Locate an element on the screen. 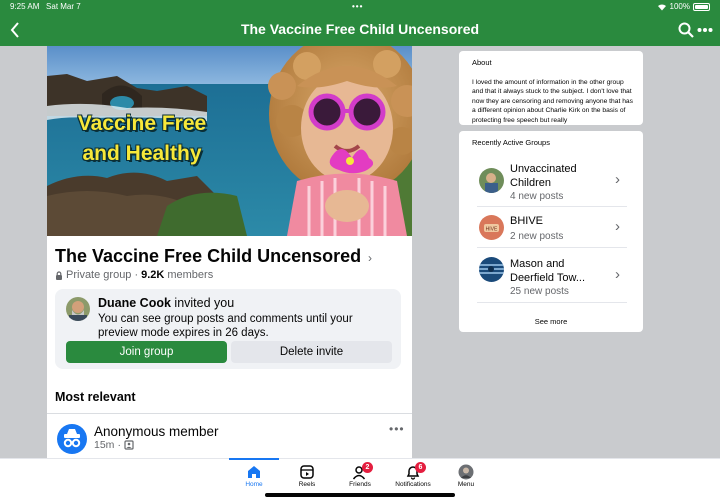 Image resolution: width=720 pixels, height=503 pixels. join-group-button: Join group is located at coordinates (146, 352).